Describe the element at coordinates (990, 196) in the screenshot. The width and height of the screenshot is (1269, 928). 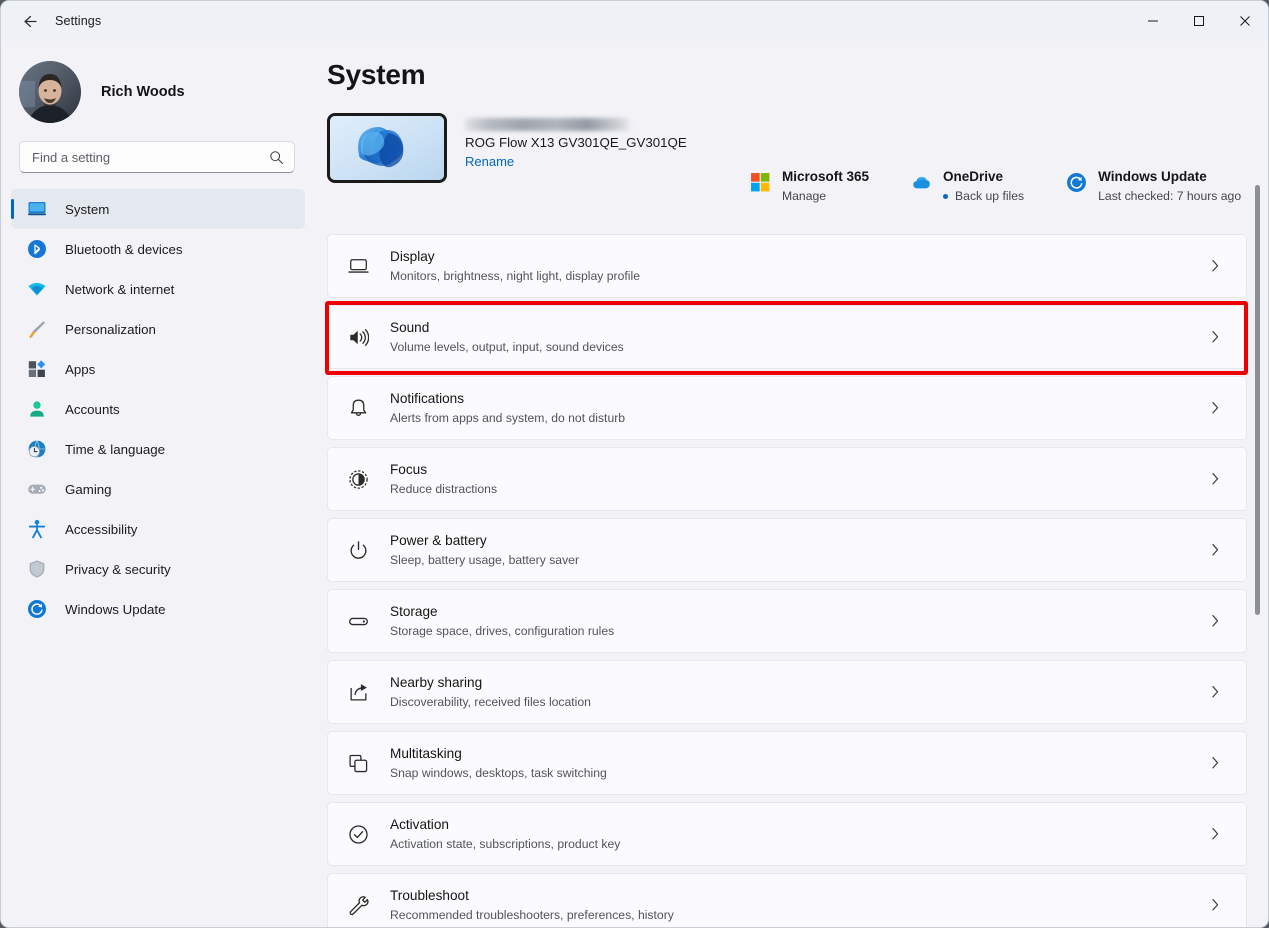
I see `quick-link-subtitle-text: Back up files` at that location.